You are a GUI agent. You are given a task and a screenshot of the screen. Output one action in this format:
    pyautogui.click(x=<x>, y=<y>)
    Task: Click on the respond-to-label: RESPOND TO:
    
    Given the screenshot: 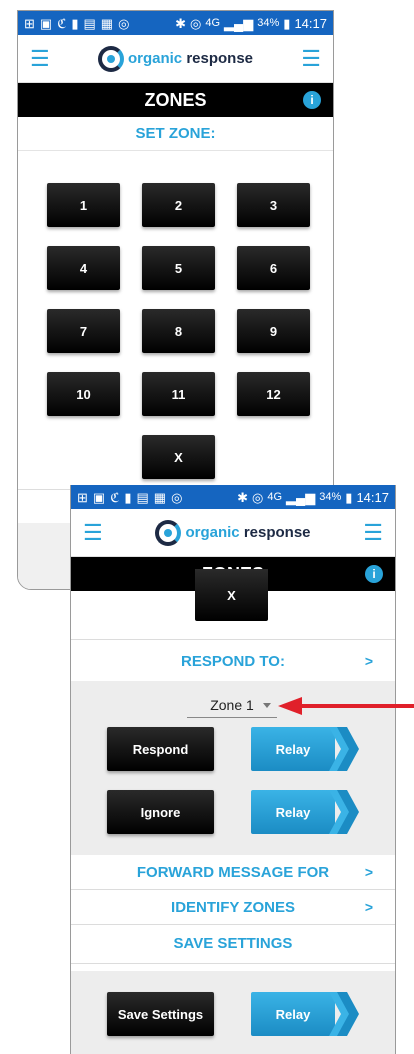 What is the action you would take?
    pyautogui.click(x=233, y=661)
    